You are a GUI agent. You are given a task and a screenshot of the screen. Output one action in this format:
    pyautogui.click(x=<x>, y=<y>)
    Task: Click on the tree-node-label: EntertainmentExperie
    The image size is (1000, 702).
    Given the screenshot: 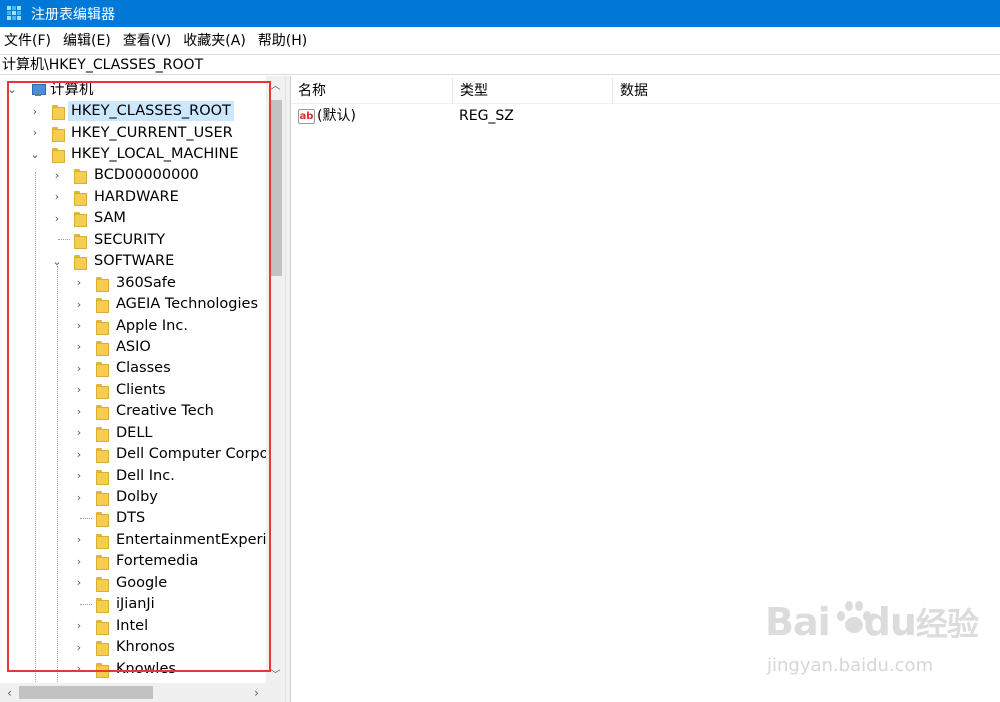 What is the action you would take?
    pyautogui.click(x=196, y=539)
    